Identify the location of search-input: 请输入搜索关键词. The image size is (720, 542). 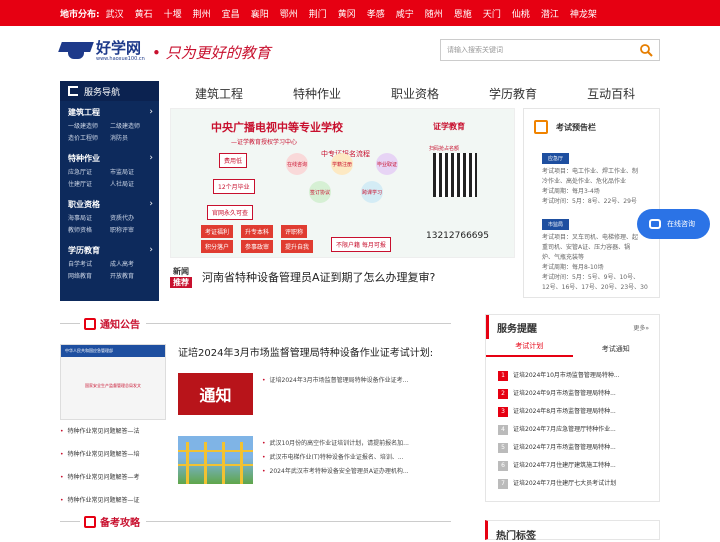
(550, 50).